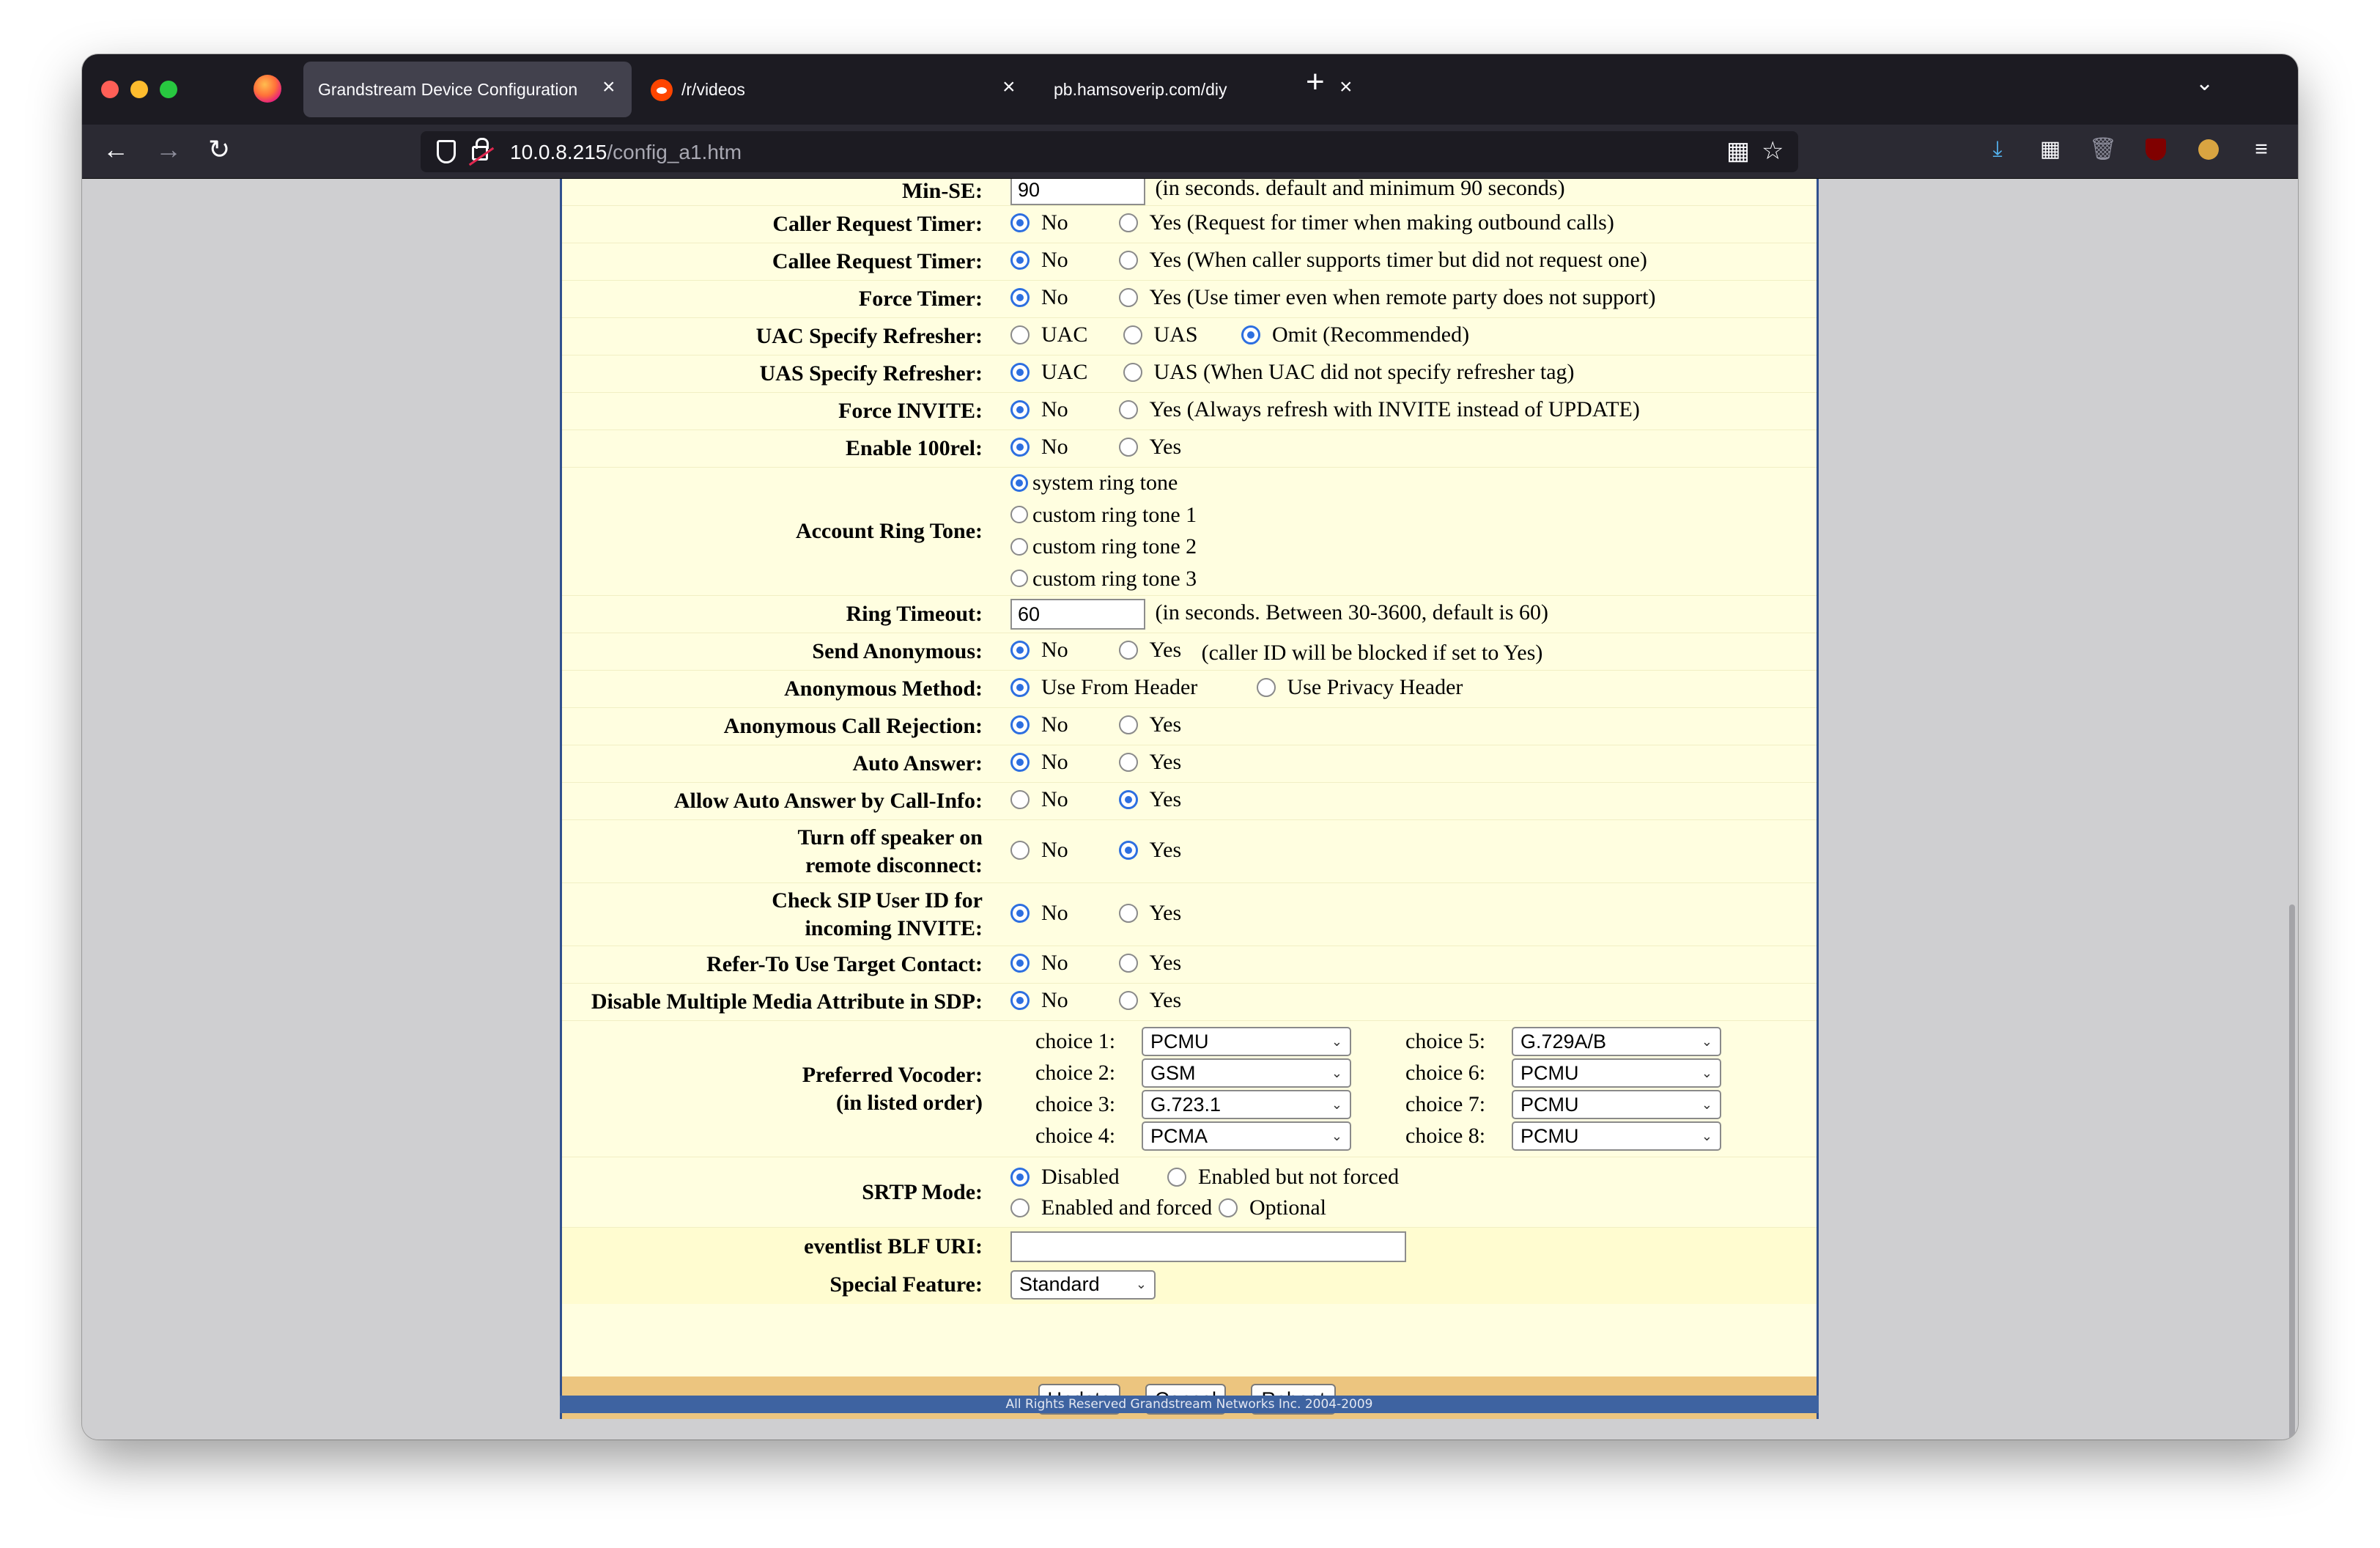 The image size is (2380, 1548). I want to click on url-bar: 10.0.8.215/config_a1.htm ▦ ☆, so click(1109, 151).